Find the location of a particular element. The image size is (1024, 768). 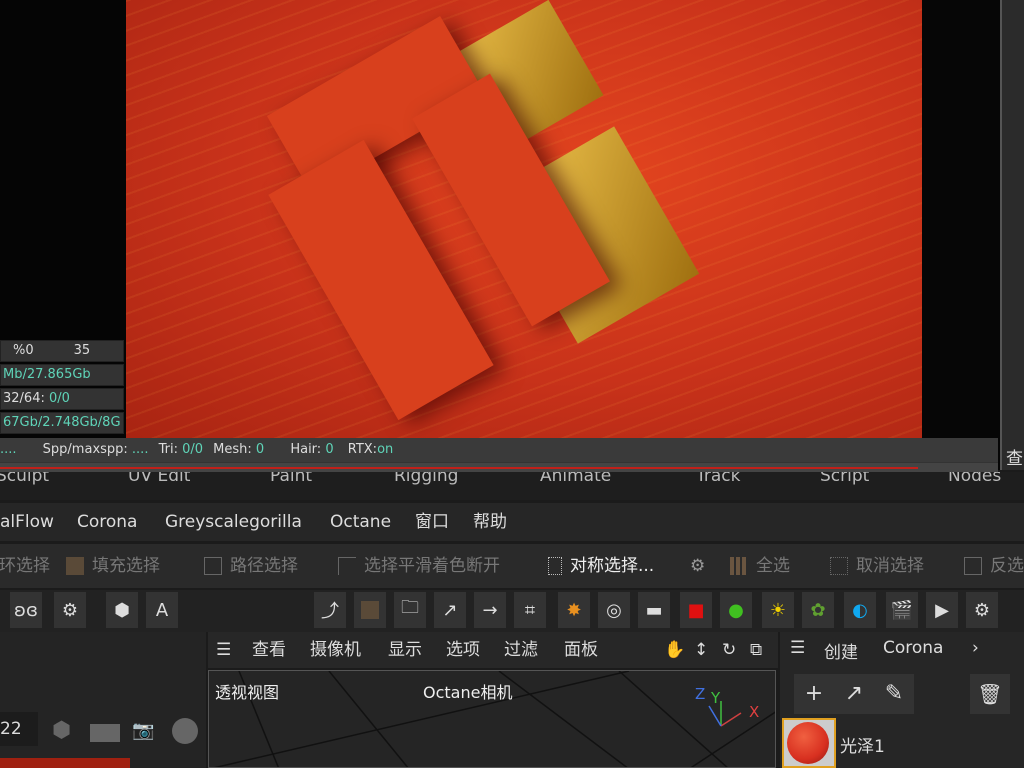

menu-view: 查看 is located at coordinates (269, 650).